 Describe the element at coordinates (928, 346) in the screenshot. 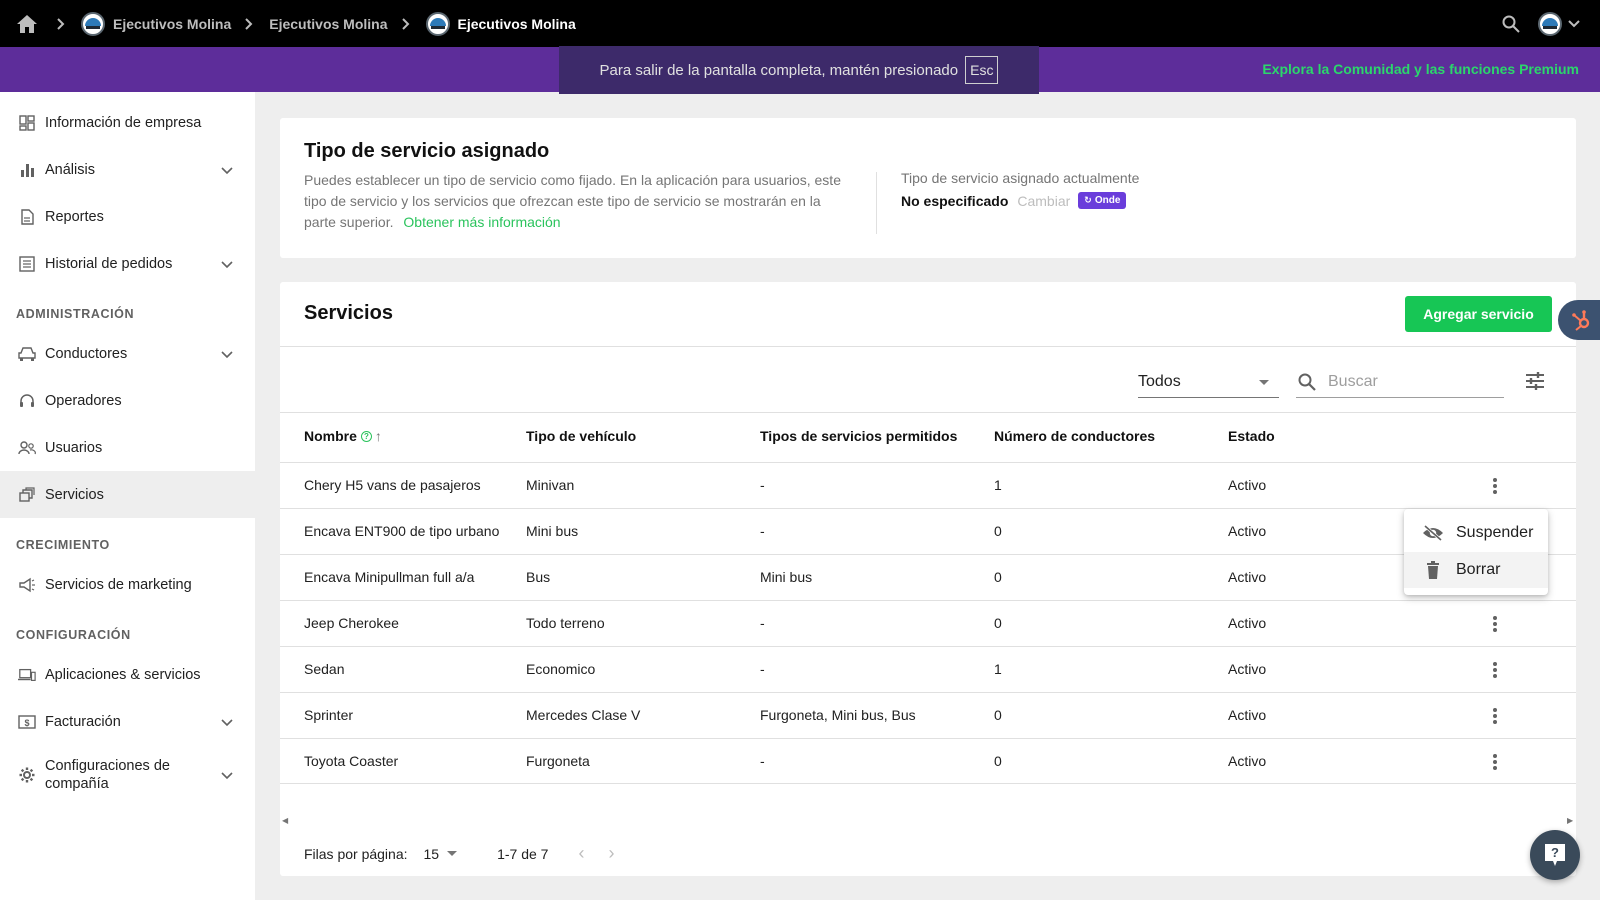

I see `divider` at that location.